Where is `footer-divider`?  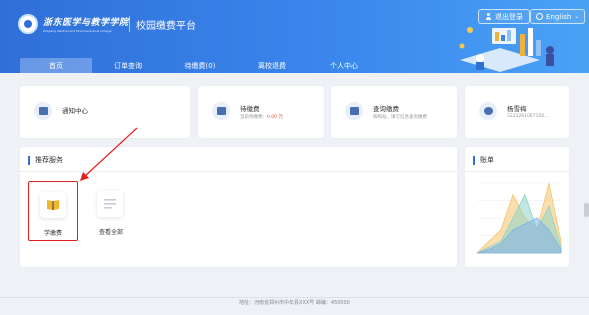
footer-divider is located at coordinates (294, 297).